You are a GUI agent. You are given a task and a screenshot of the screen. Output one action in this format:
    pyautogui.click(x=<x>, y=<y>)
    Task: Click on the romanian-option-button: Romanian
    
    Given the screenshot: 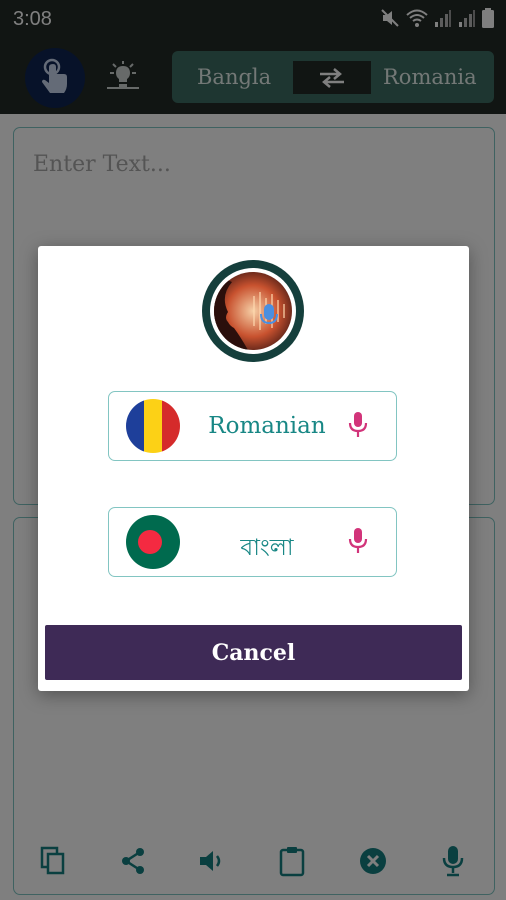 What is the action you would take?
    pyautogui.click(x=252, y=426)
    